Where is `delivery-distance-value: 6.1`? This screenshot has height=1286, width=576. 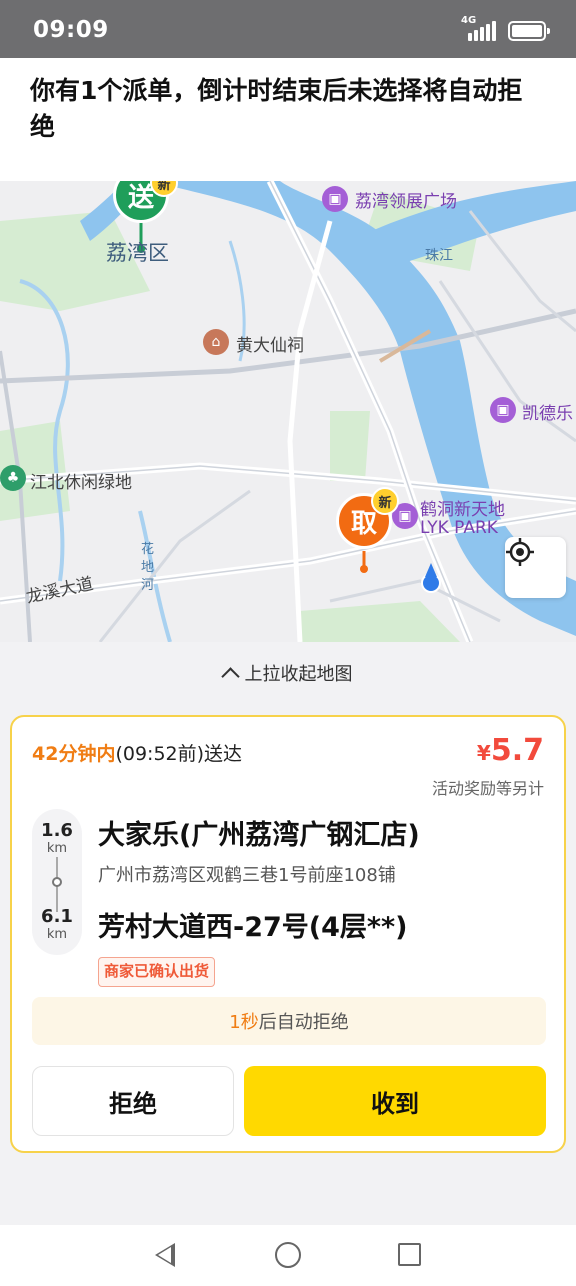
delivery-distance-value: 6.1 is located at coordinates (57, 916).